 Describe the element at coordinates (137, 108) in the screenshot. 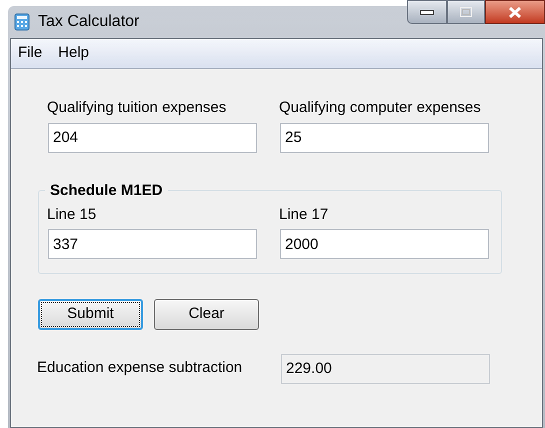

I see `field-label: Qualifying tuition expenses` at that location.